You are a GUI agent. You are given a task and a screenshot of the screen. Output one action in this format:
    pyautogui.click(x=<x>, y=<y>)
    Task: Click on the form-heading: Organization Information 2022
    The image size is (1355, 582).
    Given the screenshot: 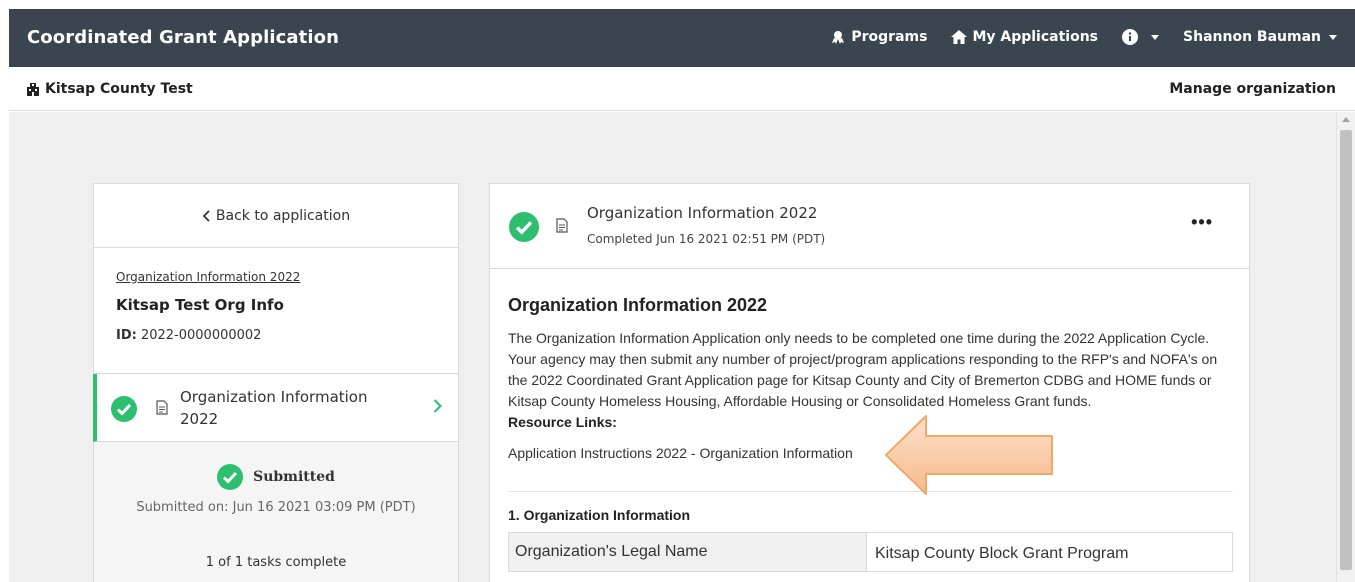 What is the action you would take?
    pyautogui.click(x=638, y=305)
    